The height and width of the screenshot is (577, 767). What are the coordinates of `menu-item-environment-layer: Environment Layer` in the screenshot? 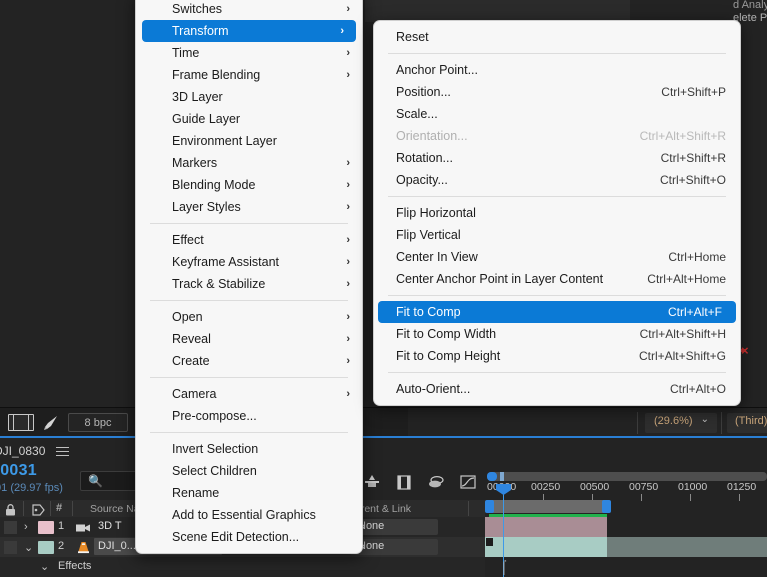 It's located at (249, 141).